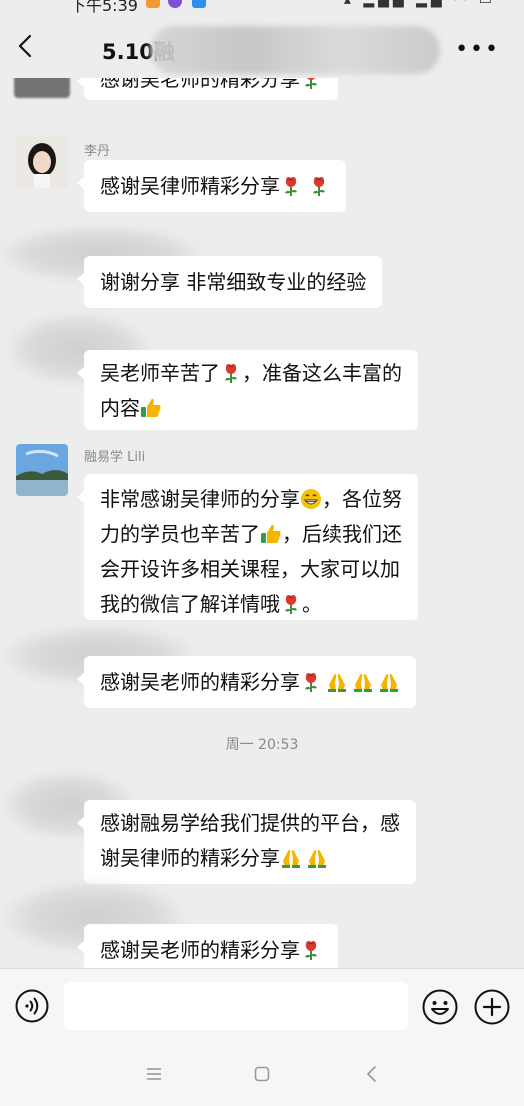 The image size is (524, 1106). I want to click on status-bar: 下午5:39 ▴ ▂▄▆ ▂▄ ◠ ▭, so click(262, 7).